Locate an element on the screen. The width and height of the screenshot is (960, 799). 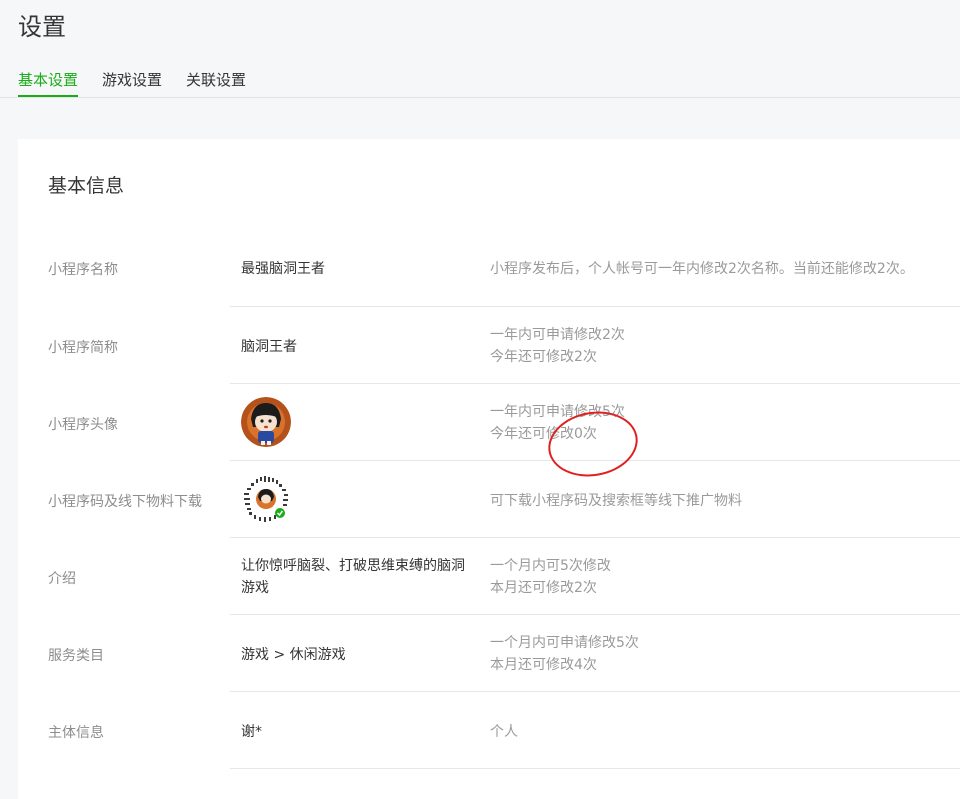
row-value: 脑洞王者 is located at coordinates (269, 347).